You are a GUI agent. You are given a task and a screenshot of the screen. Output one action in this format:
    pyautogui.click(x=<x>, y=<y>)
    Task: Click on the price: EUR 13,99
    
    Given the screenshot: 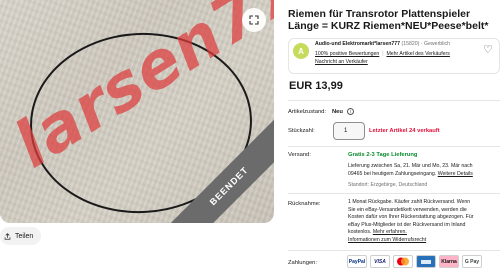 What is the action you would take?
    pyautogui.click(x=316, y=86)
    